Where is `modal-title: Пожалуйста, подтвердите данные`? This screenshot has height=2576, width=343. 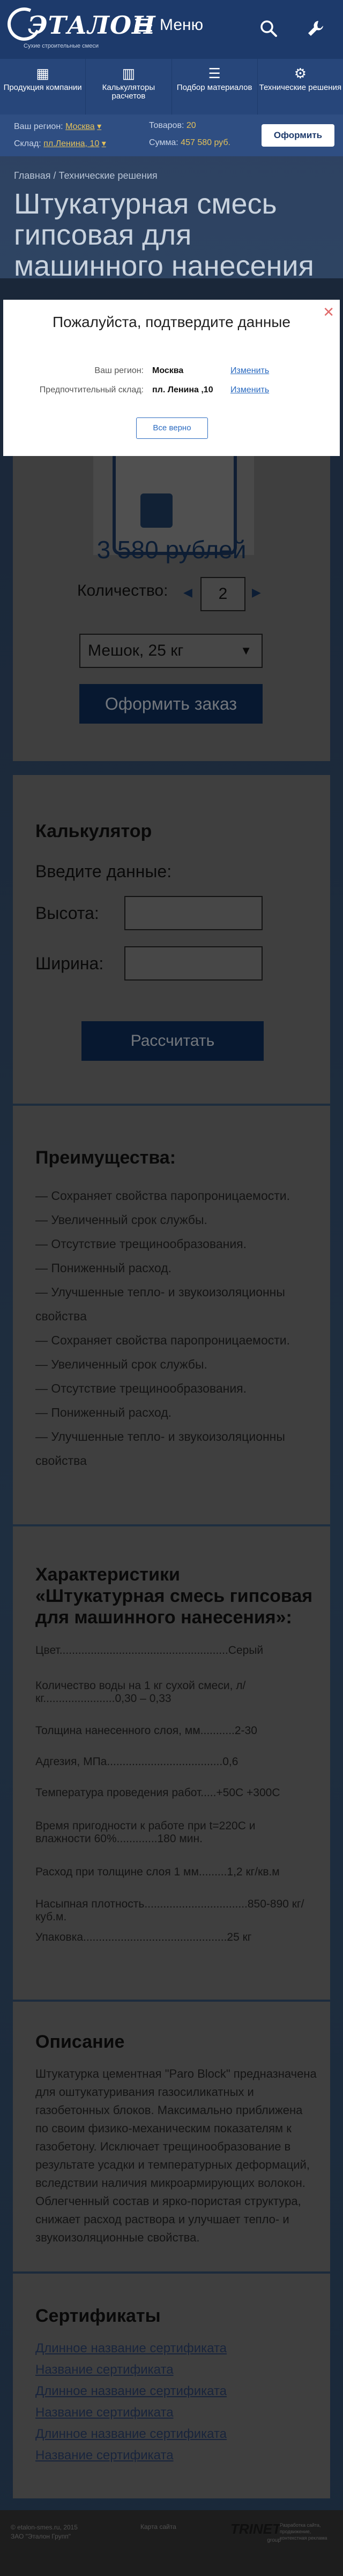
modal-title: Пожалуйста, подтвердите данные is located at coordinates (171, 322).